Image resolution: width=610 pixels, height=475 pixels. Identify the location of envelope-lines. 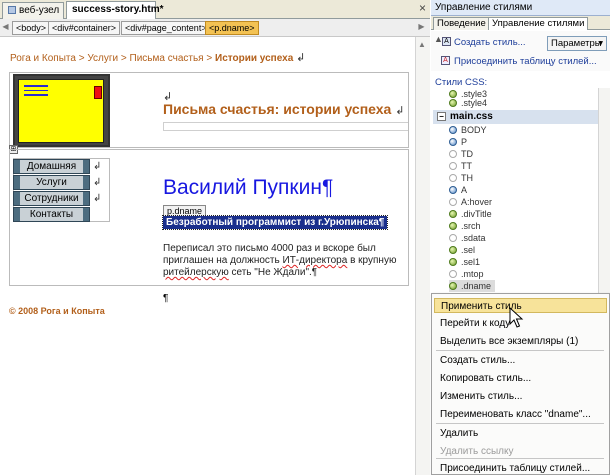
(36, 90).